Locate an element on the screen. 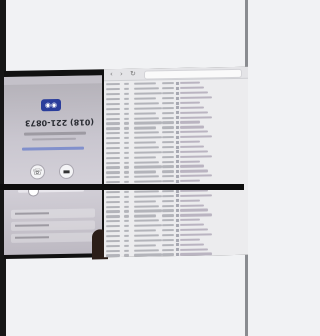 This screenshot has height=336, width=320. address-bar is located at coordinates (193, 74).